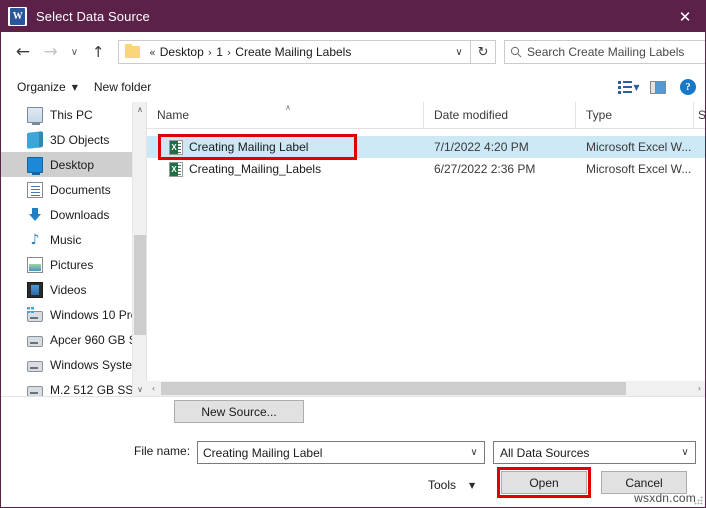 The image size is (706, 508). Describe the element at coordinates (73, 339) in the screenshot. I see `sidebar-item-apcer-960-gb-ssd: Apcer 960 GB SS` at that location.